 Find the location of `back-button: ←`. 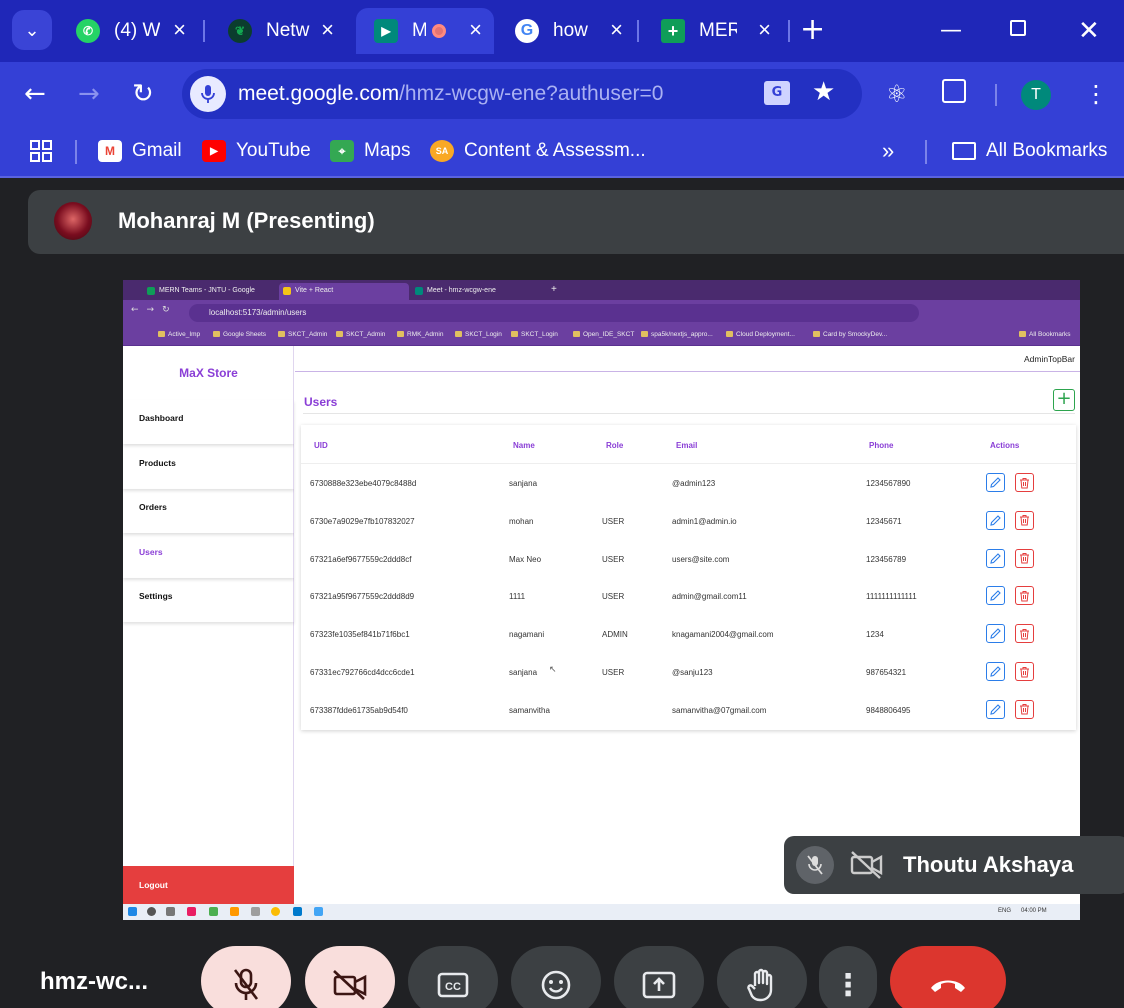

back-button: ← is located at coordinates (35, 94).